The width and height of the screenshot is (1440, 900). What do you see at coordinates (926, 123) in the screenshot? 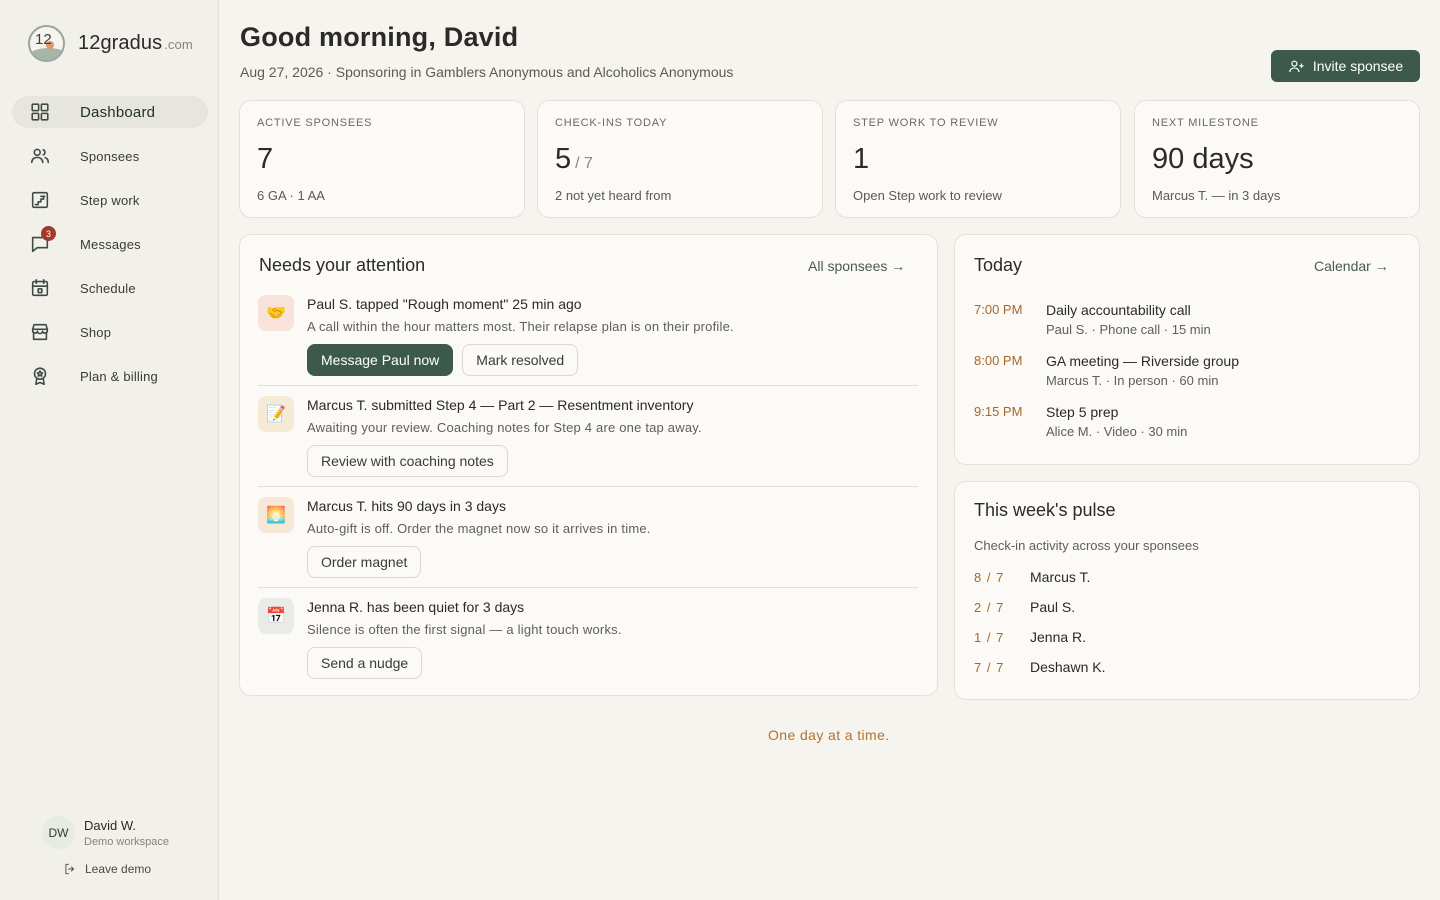
I see `stat-label: STEP WORK TO REVIEW` at bounding box center [926, 123].